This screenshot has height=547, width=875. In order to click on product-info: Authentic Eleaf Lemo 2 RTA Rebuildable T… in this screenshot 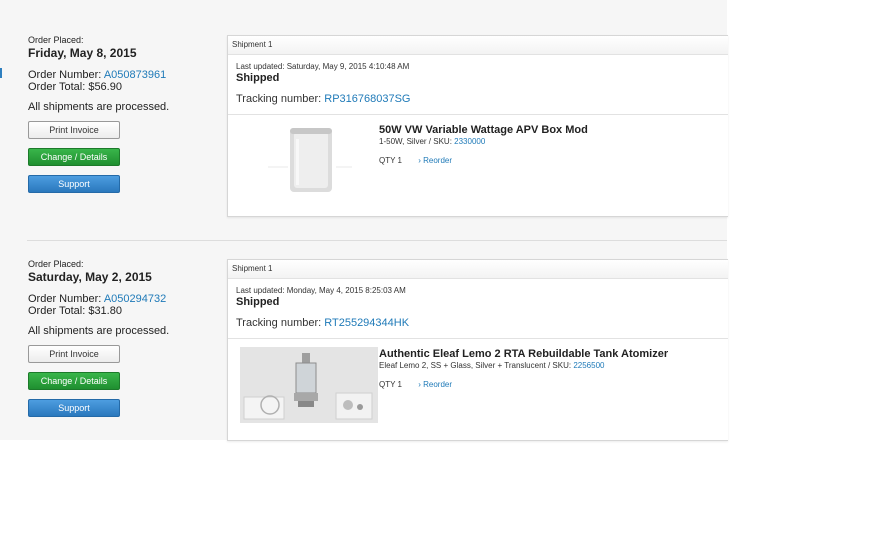, I will do `click(551, 368)`.